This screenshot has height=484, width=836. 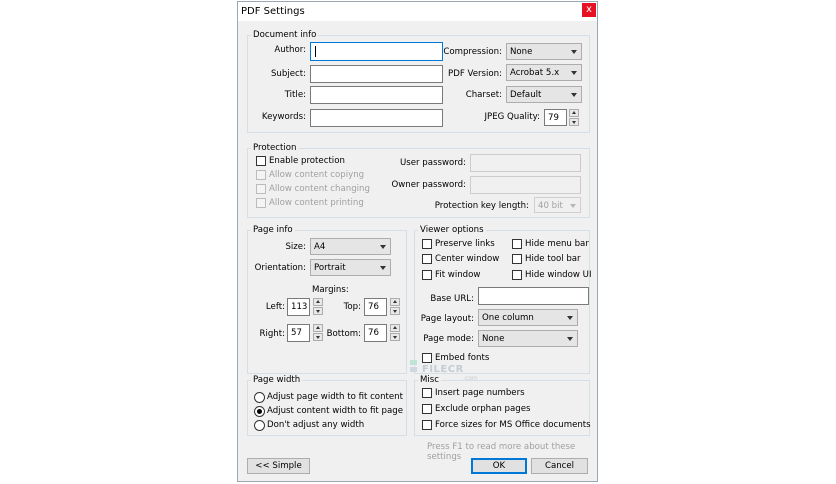 I want to click on user-password-label: User password:, so click(x=432, y=163).